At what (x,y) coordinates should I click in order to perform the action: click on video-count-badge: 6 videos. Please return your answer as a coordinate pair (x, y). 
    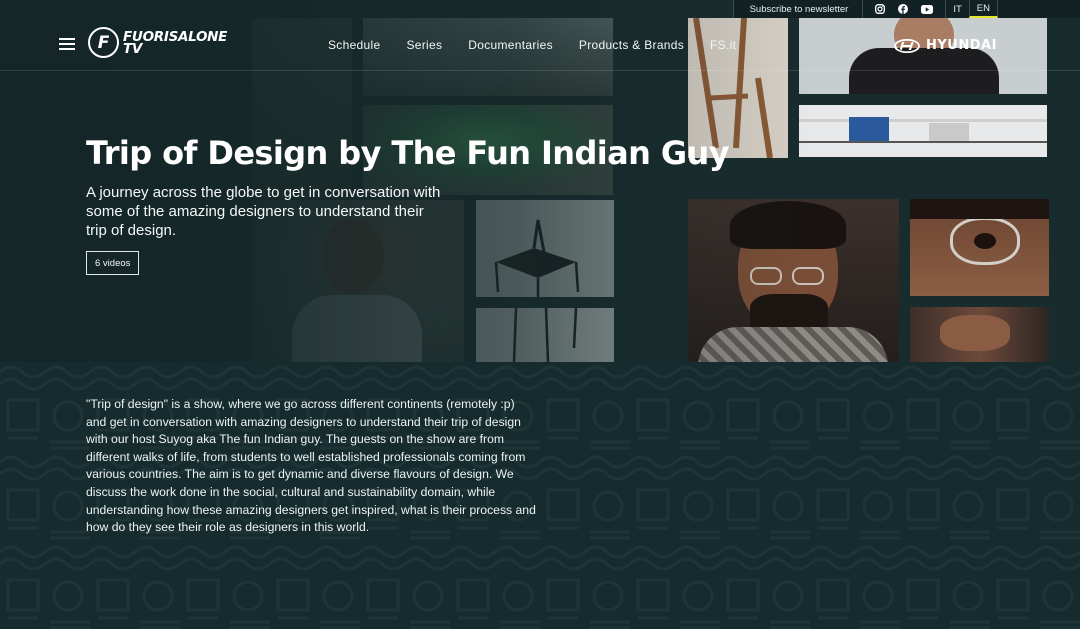
    Looking at the image, I should click on (113, 263).